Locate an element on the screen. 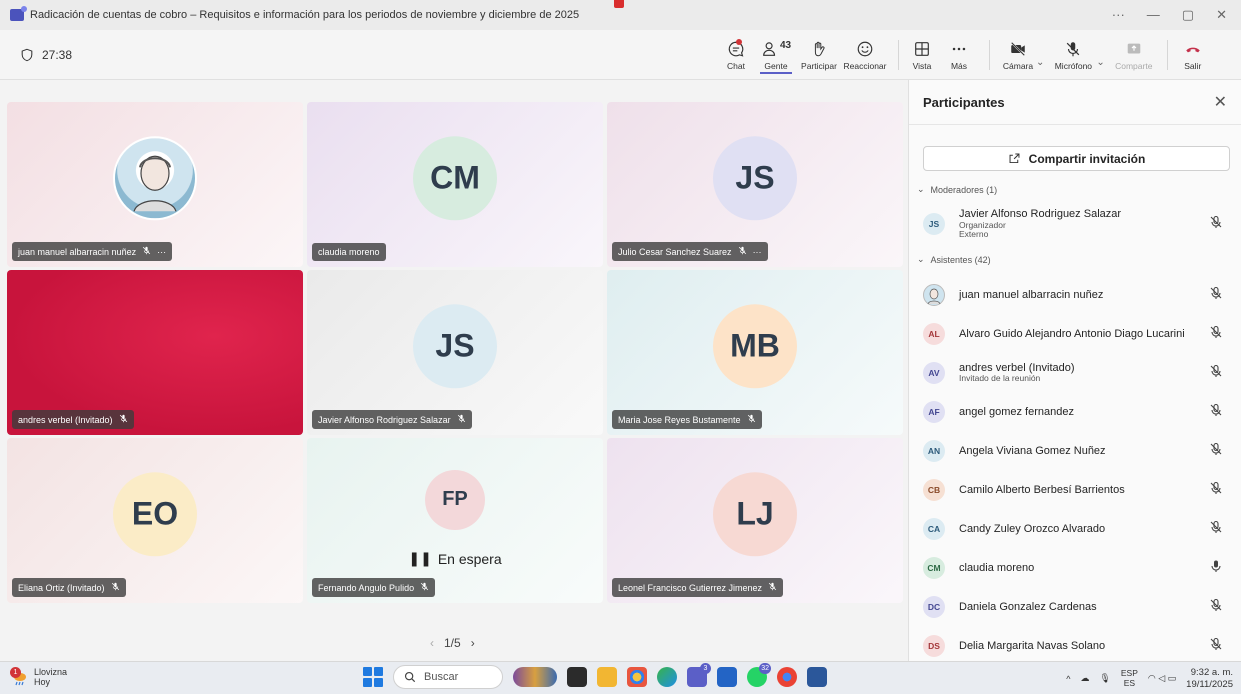 This screenshot has width=1241, height=694. wifi-volume-battery-icon: ◠ ◁ ▭ is located at coordinates (1162, 678).